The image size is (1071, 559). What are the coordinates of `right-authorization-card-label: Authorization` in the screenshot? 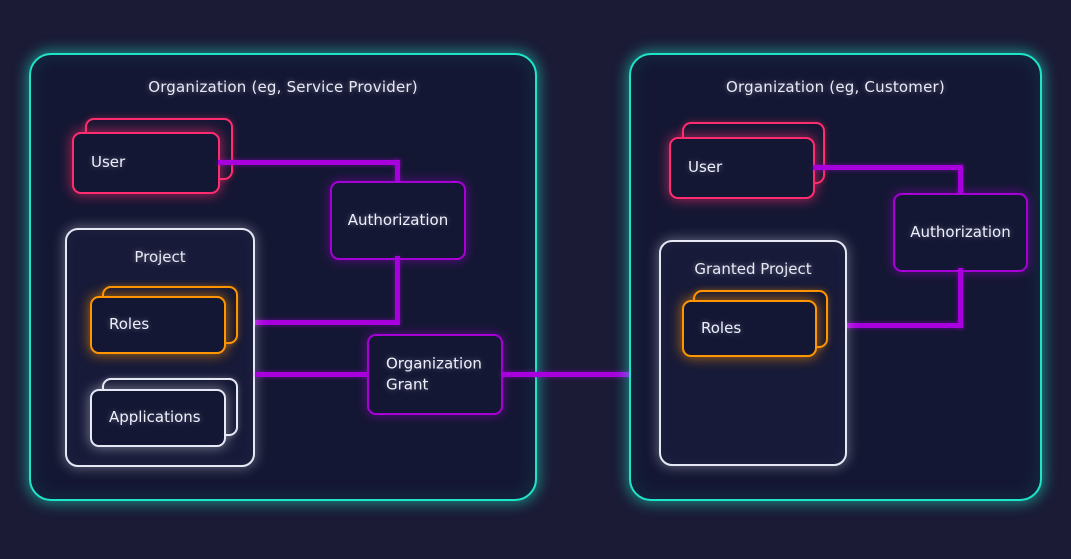 It's located at (960, 231).